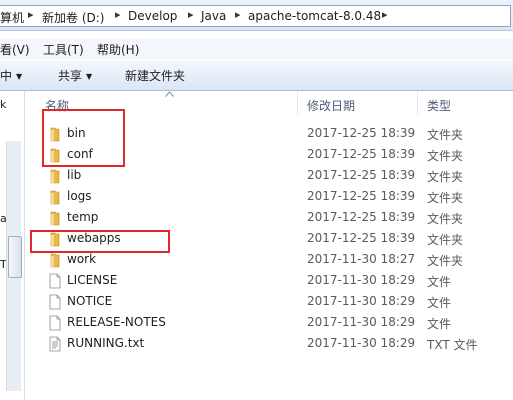 This screenshot has height=400, width=513. Describe the element at coordinates (152, 16) in the screenshot. I see `breadcrumb-develop: Develop` at that location.